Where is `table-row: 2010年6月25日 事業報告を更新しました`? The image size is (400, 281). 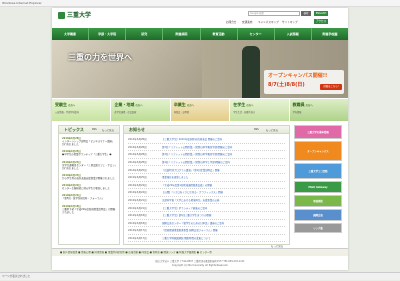 table-row: 2010年6月25日 事業報告を更新しました is located at coordinates (206, 178).